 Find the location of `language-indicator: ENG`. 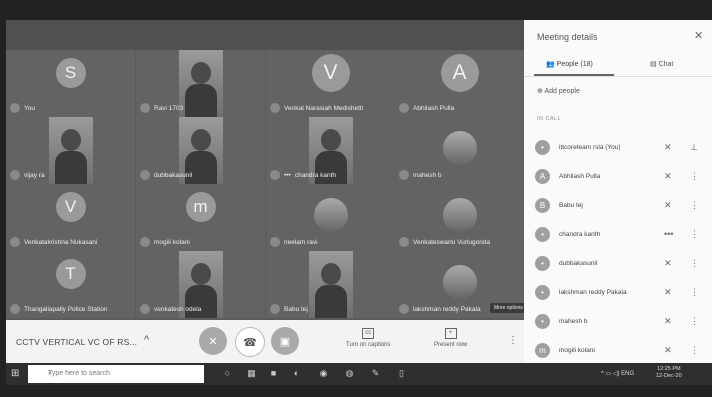

language-indicator: ENG is located at coordinates (628, 374).